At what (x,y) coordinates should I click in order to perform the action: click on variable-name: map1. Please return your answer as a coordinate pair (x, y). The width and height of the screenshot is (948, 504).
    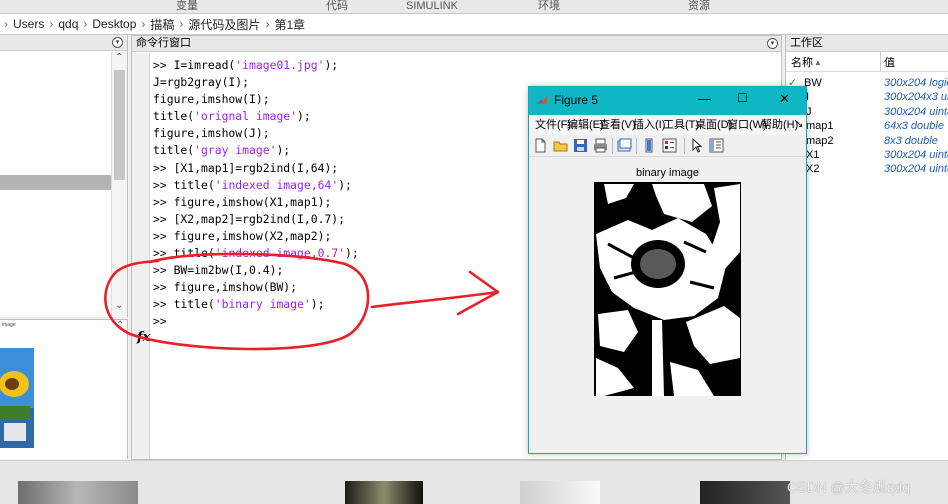
    Looking at the image, I should click on (820, 126).